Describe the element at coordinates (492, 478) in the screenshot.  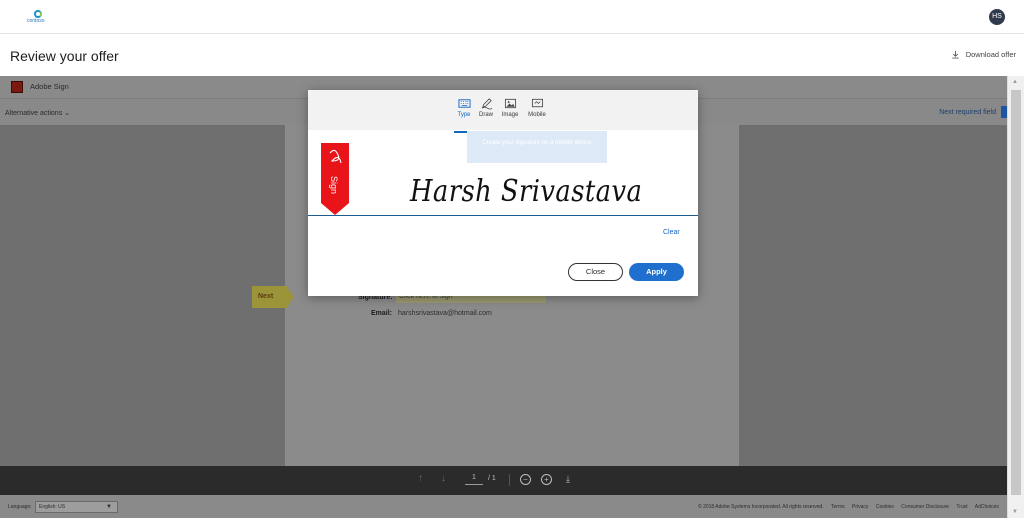
I see `page-total: / 1` at that location.